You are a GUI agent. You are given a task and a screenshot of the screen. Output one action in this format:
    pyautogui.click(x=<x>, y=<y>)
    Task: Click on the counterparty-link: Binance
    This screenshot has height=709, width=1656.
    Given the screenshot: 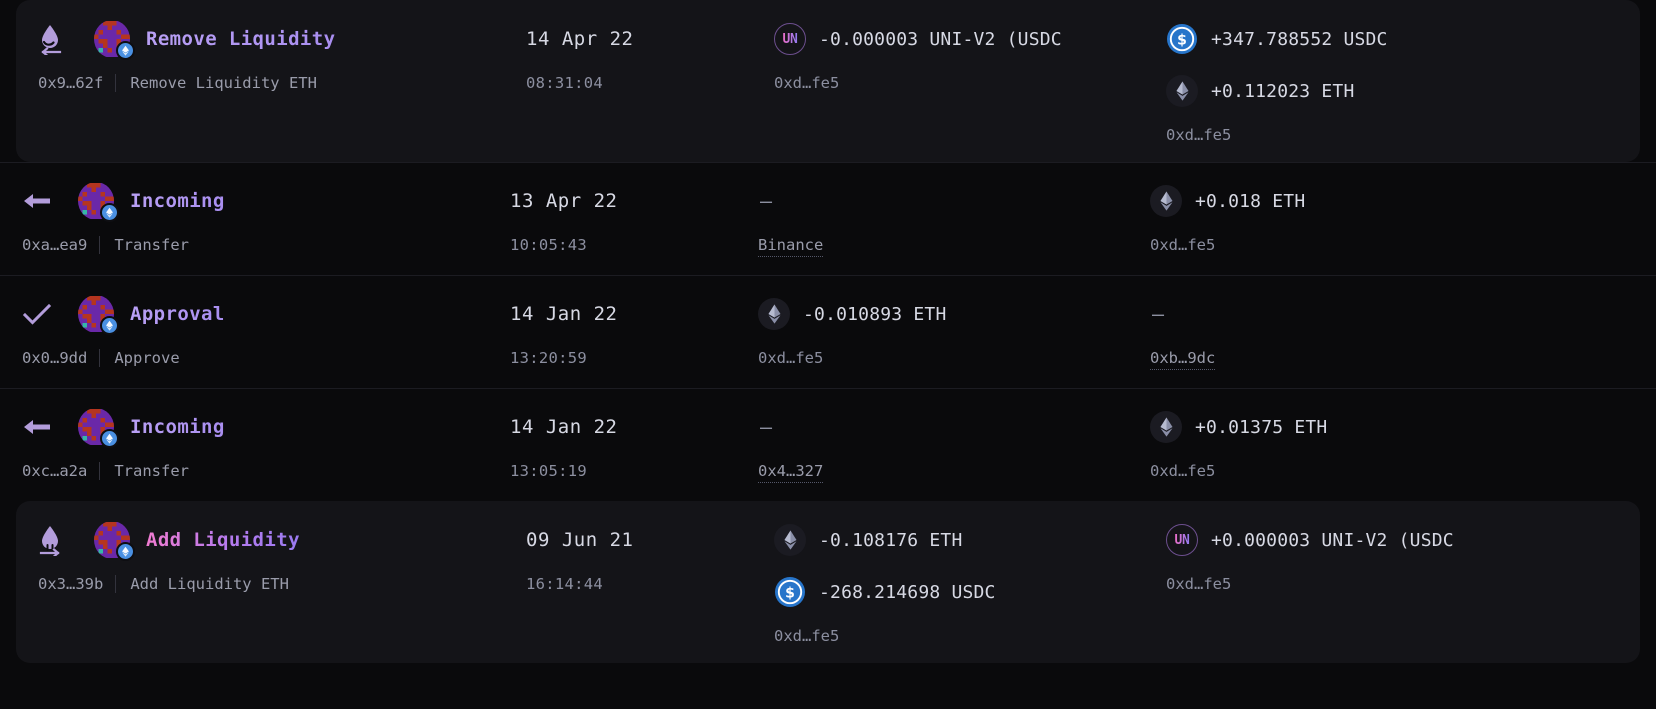 What is the action you would take?
    pyautogui.click(x=791, y=246)
    